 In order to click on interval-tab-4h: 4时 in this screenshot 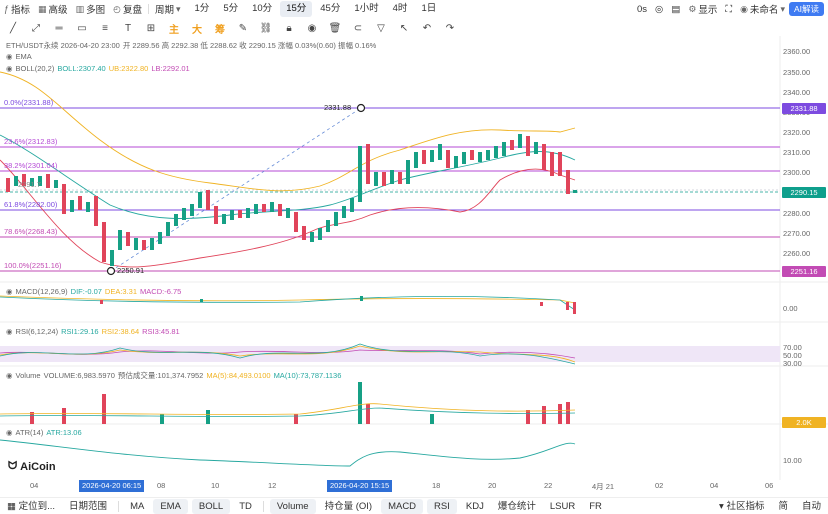, I will do `click(400, 9)`.